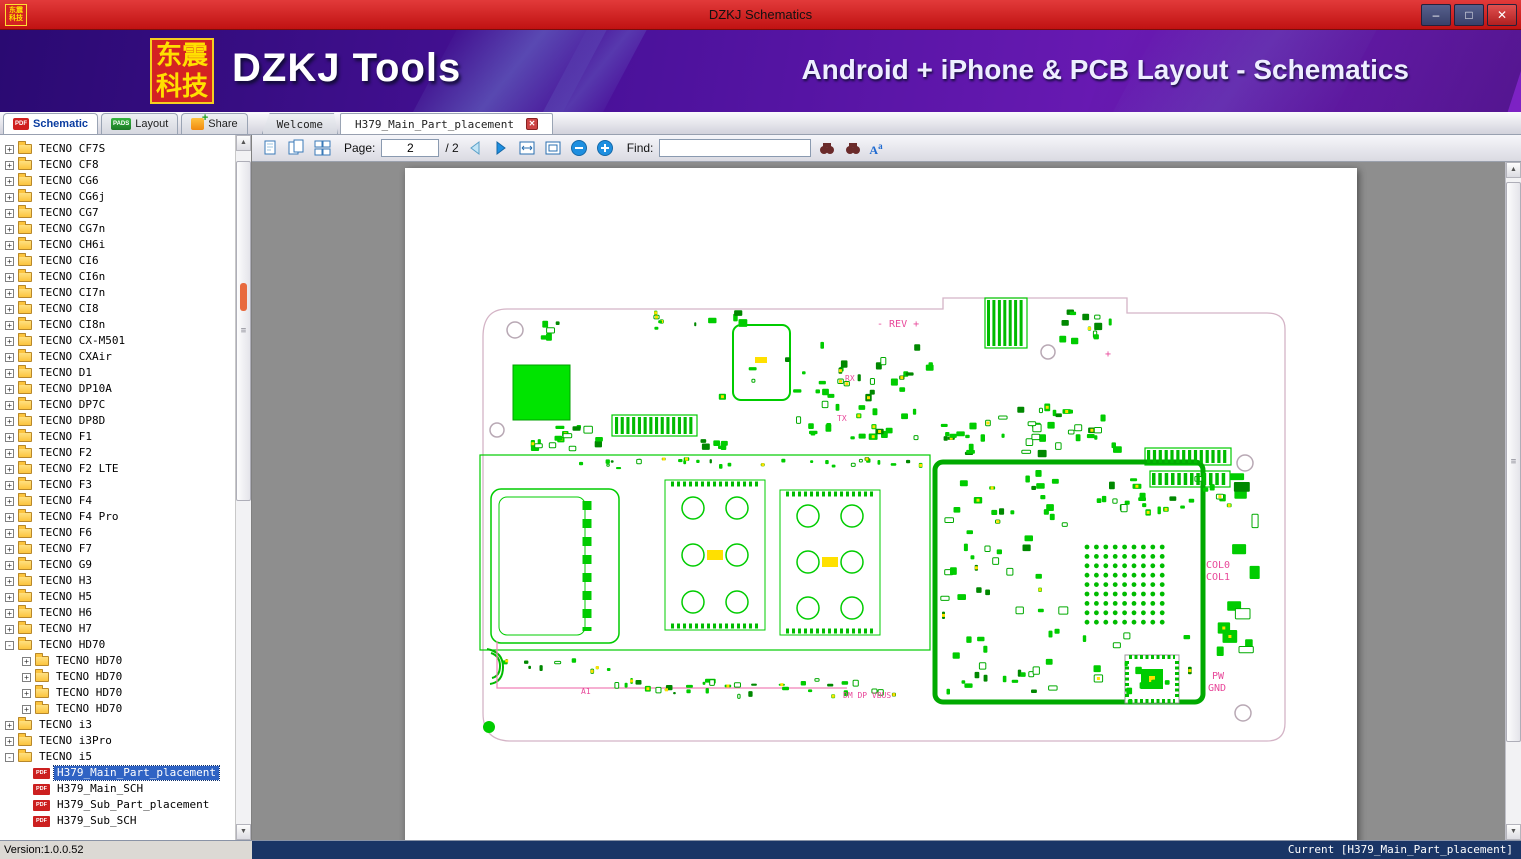 The height and width of the screenshot is (859, 1521). I want to click on tree-item-folder: + TECNO DP7C, so click(117, 405).